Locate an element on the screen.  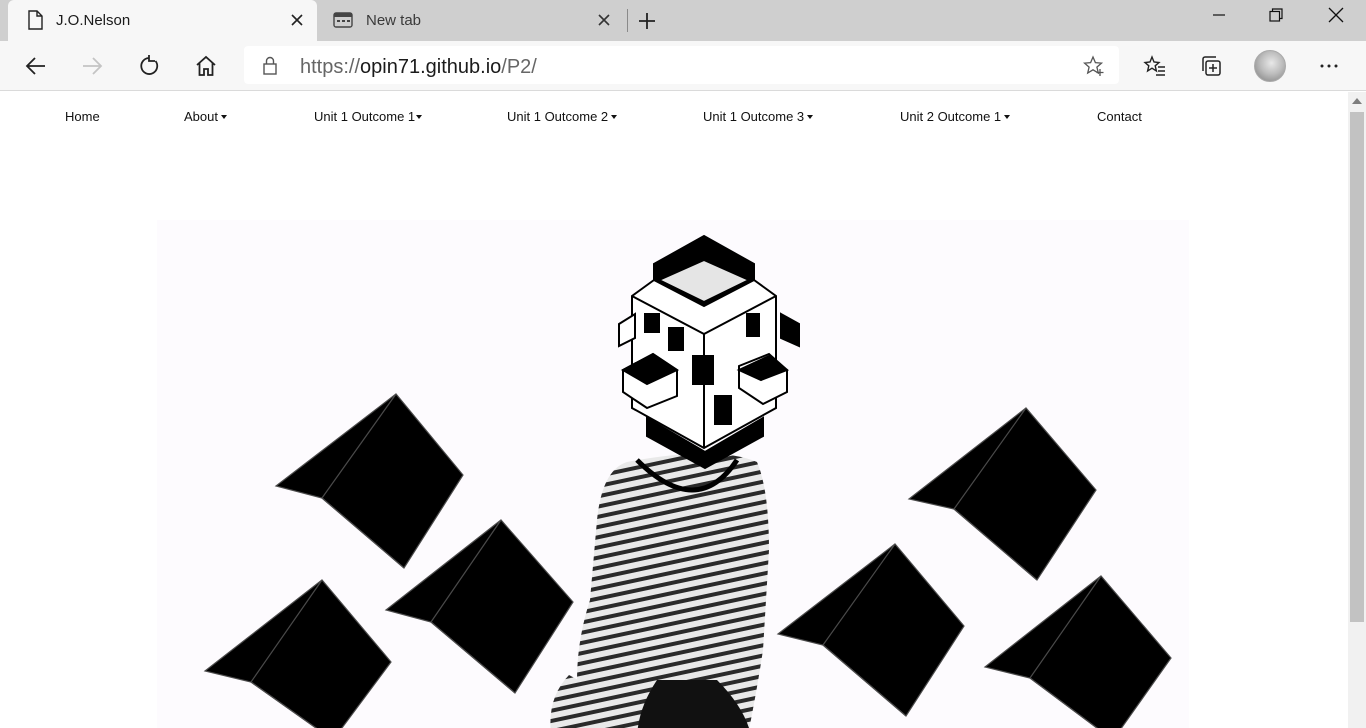
tab-strip: J.O.Nelson New tab is located at coordinates (683, 20).